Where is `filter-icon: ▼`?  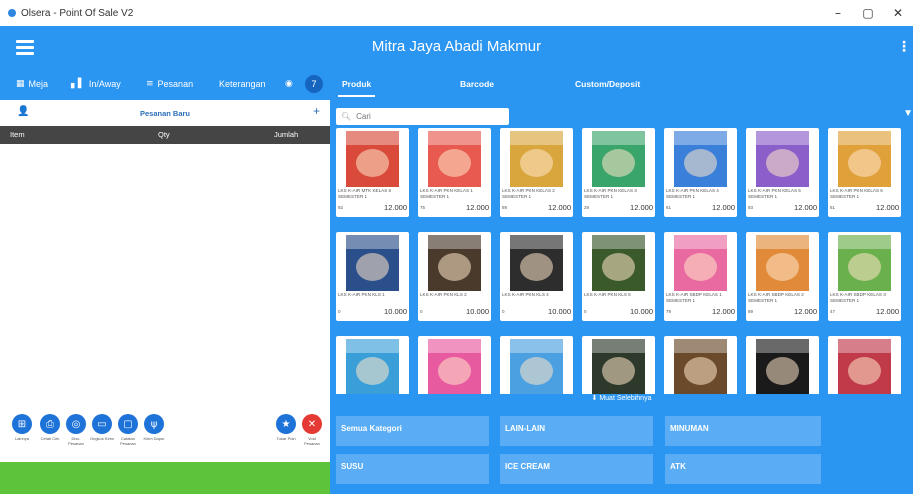 filter-icon: ▼ is located at coordinates (908, 113).